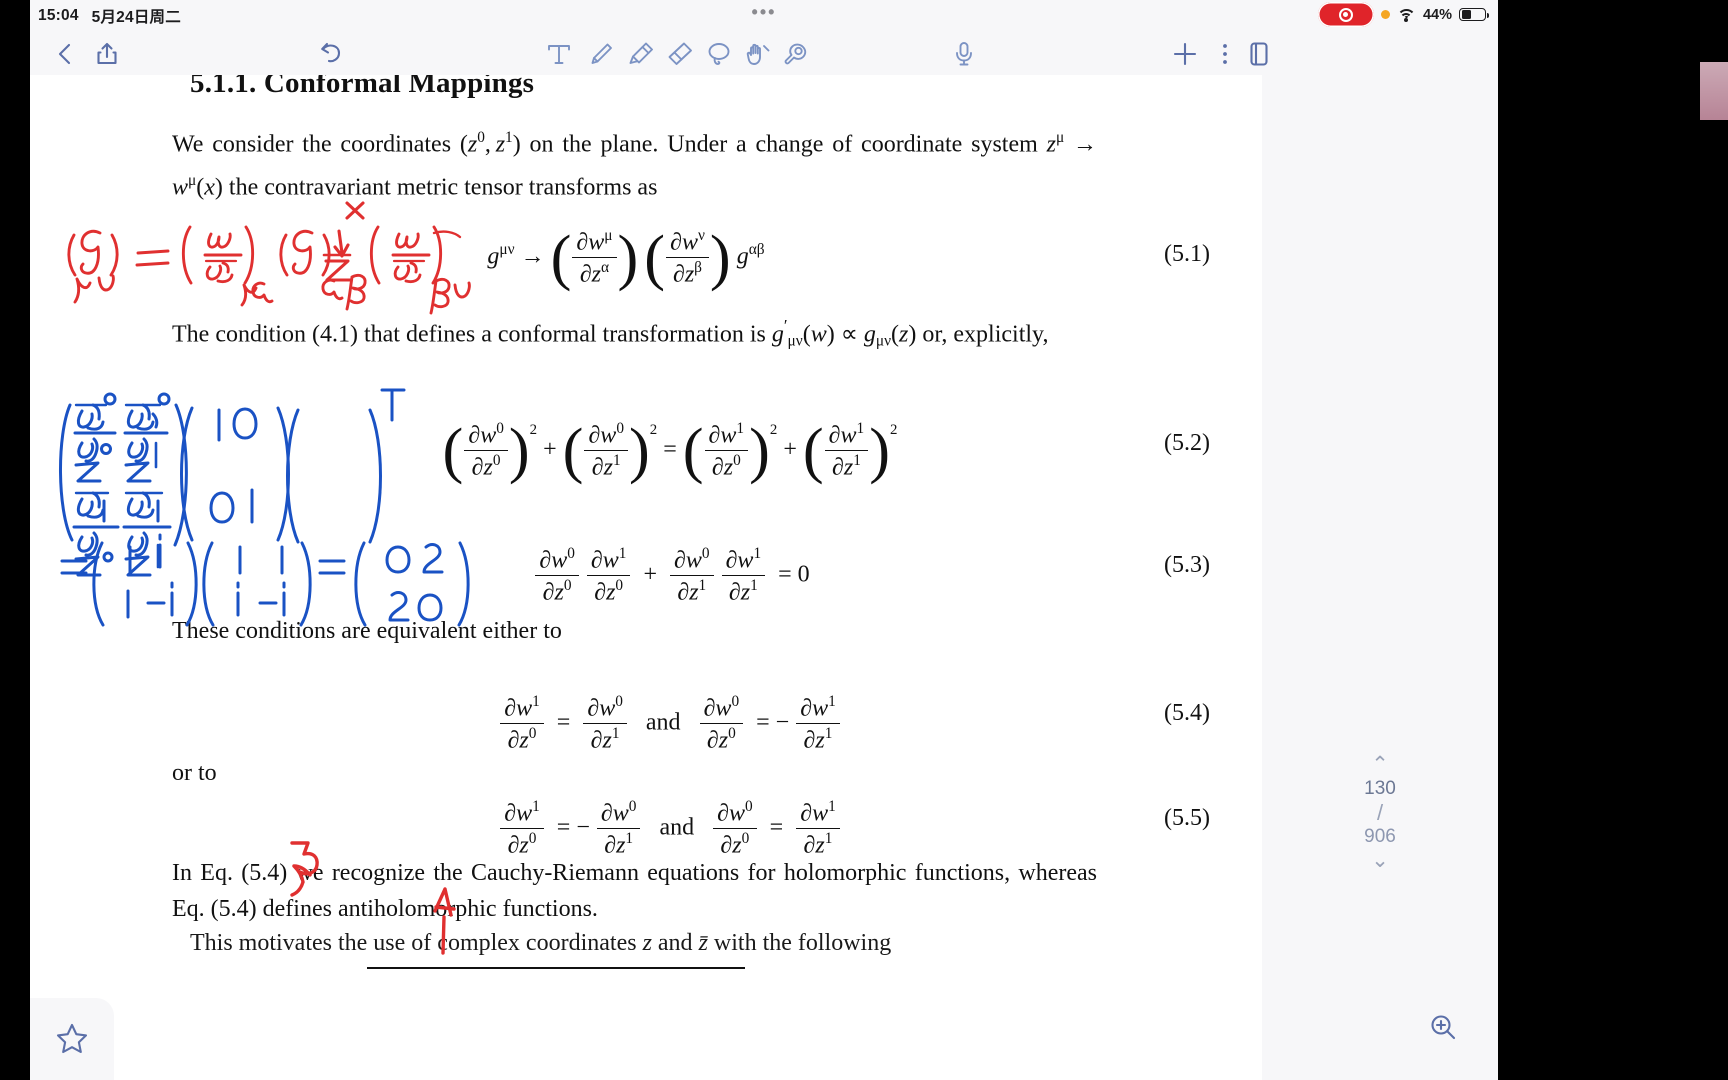 This screenshot has width=1728, height=1080. Describe the element at coordinates (58, 15) in the screenshot. I see `status-time: 15:04` at that location.